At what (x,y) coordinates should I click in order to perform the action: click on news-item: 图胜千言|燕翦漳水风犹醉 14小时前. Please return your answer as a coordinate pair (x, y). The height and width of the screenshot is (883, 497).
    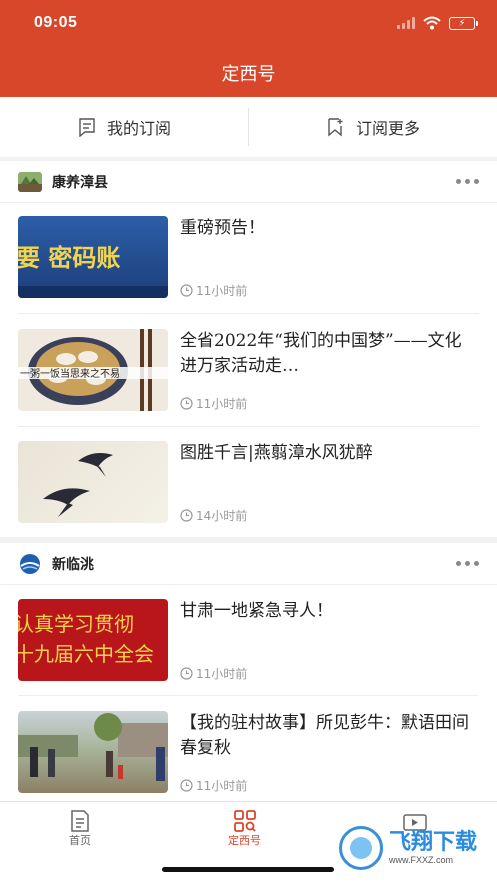
    Looking at the image, I should click on (248, 497).